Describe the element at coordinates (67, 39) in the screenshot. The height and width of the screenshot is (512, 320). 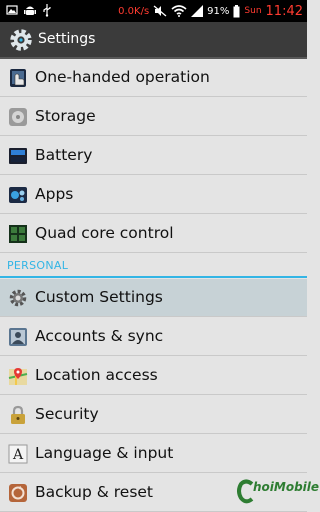
I see `page-title: Settings` at that location.